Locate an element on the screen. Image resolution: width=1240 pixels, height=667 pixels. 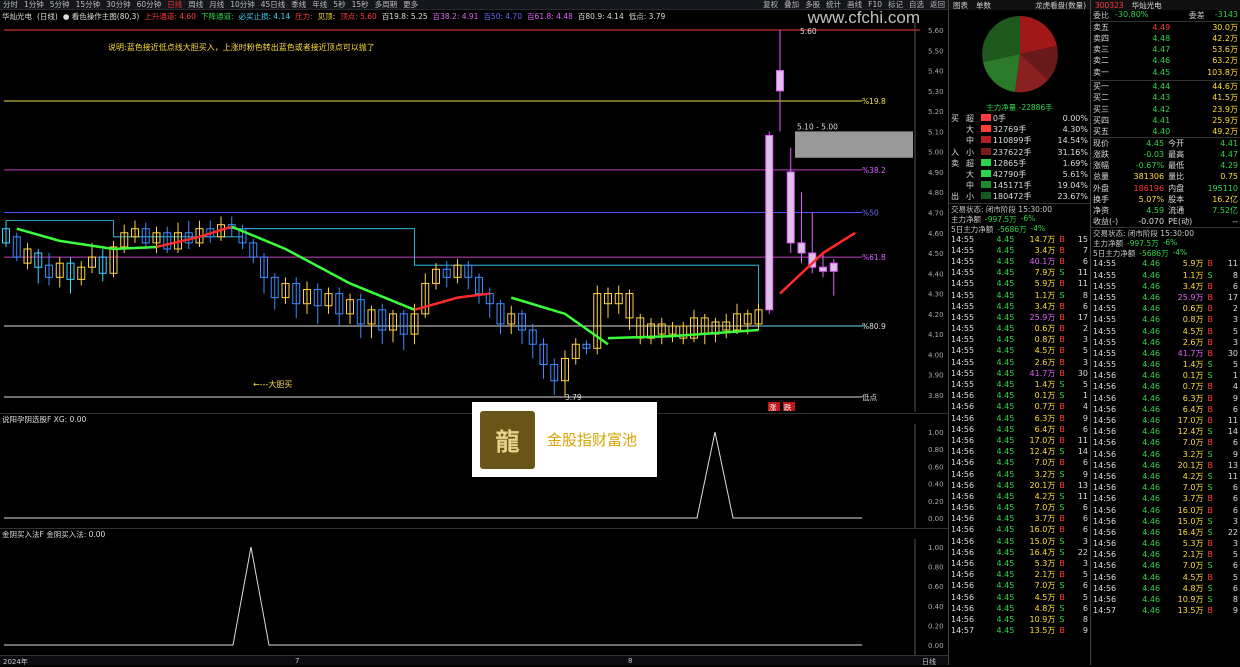
tick-mid-row: 14:56 4.45 2.1万 B 5 is located at coordinates (1019, 575).